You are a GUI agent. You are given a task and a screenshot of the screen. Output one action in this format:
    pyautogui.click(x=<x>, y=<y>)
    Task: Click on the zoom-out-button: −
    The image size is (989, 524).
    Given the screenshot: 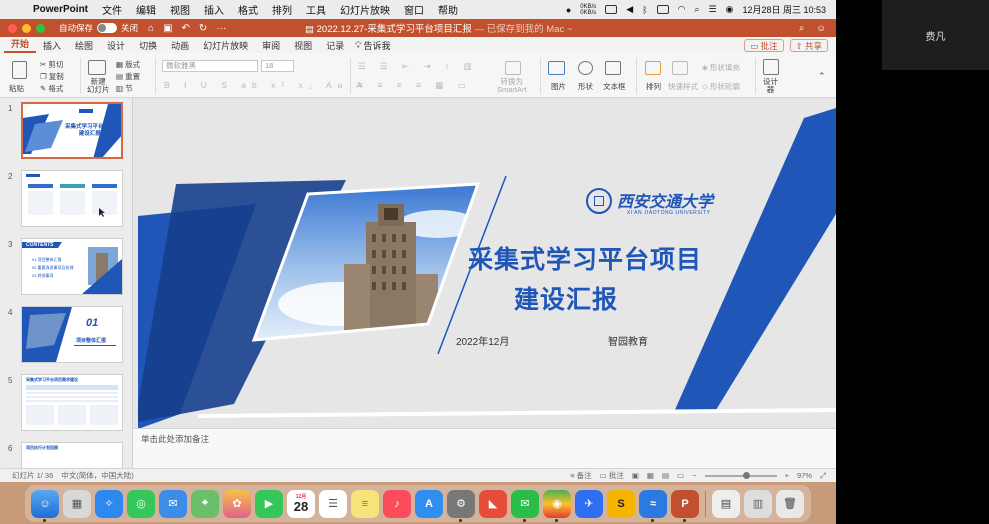 What is the action you would take?
    pyautogui.click(x=694, y=475)
    